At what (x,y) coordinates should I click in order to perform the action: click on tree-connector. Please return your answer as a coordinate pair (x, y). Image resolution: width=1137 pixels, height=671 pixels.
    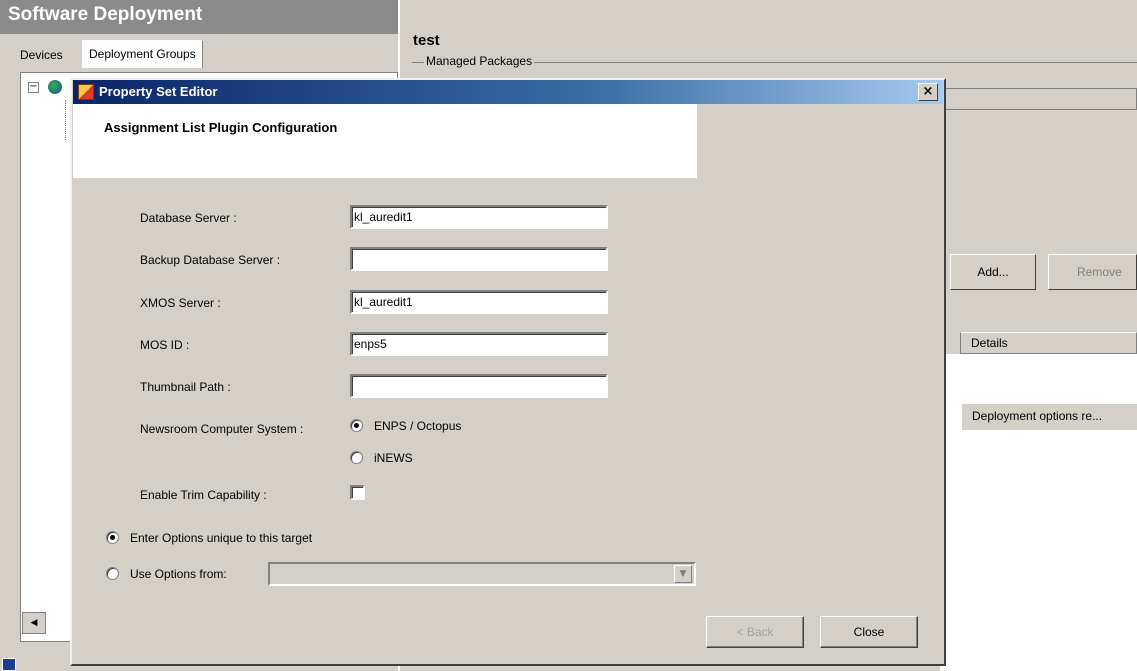
    Looking at the image, I should click on (65, 120).